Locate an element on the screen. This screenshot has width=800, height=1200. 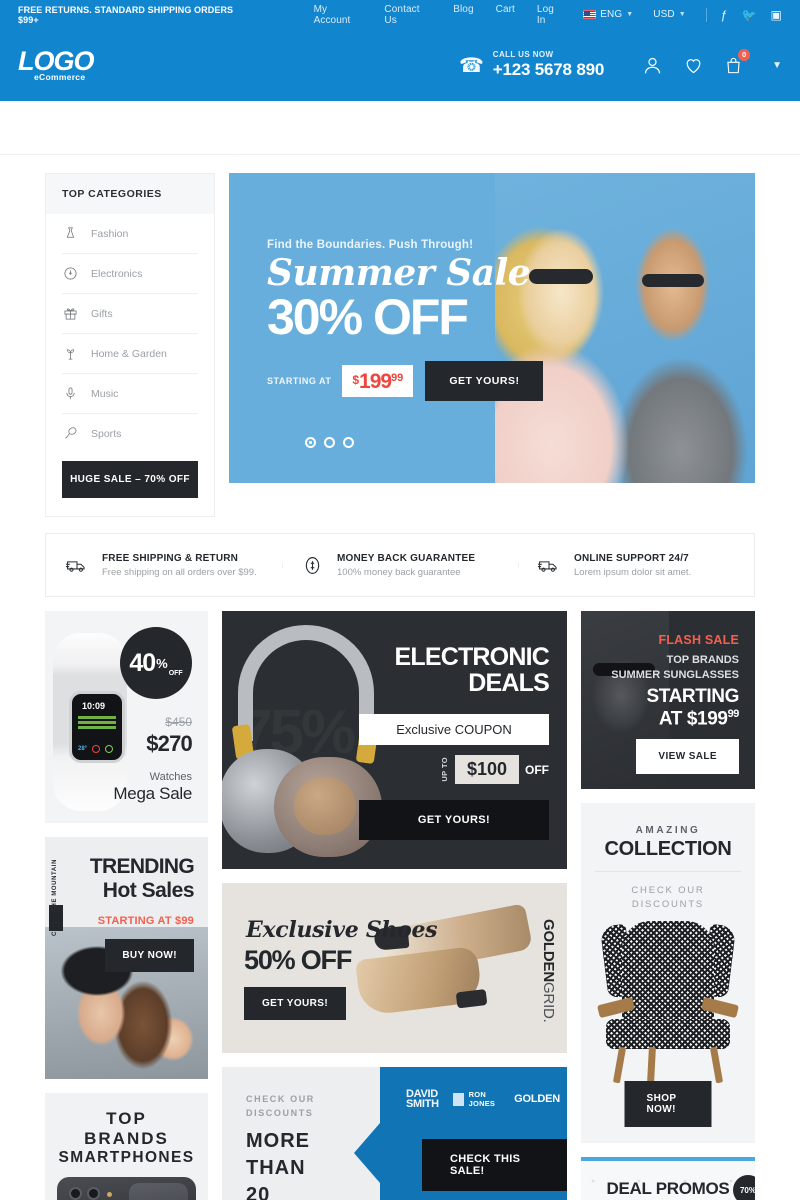
topbar-right-group: ENG ▼ USD ▼ ƒ 🐦 ▣ is located at coordinates (672, 14).